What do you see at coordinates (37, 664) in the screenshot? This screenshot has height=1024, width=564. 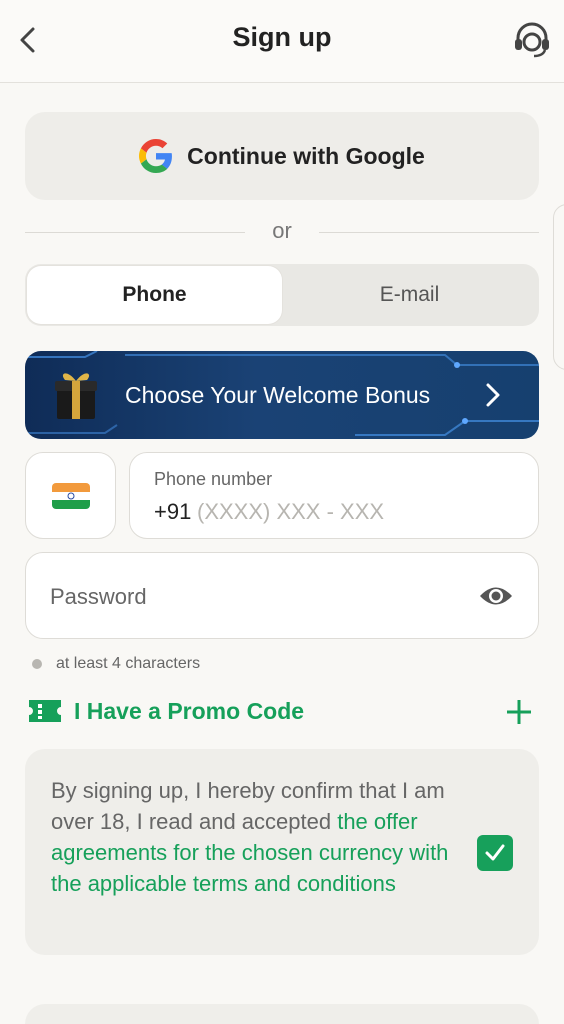 I see `hint-bullet` at bounding box center [37, 664].